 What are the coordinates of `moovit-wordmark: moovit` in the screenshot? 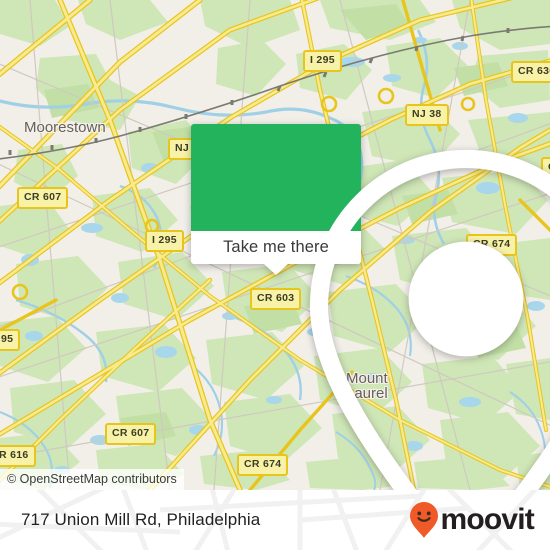 It's located at (487, 519).